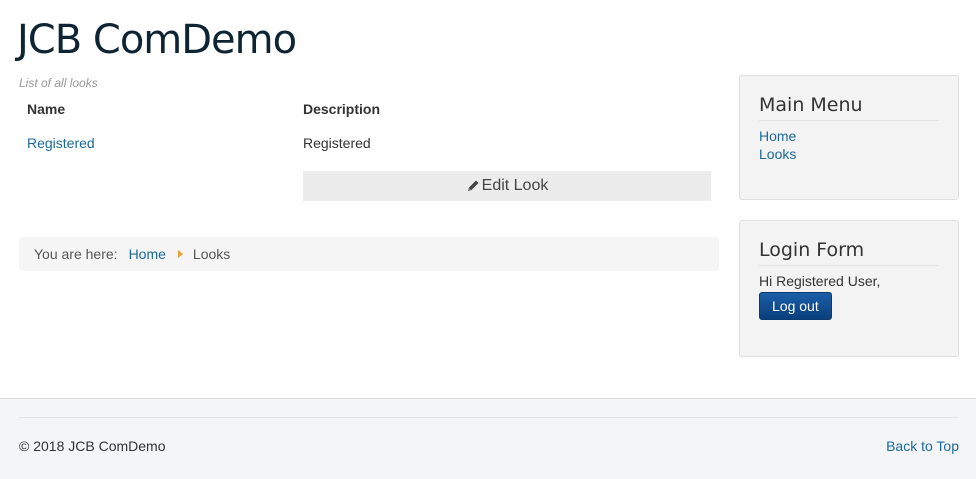 Image resolution: width=976 pixels, height=479 pixels. Describe the element at coordinates (61, 143) in the screenshot. I see `look-name-link: Registered` at that location.